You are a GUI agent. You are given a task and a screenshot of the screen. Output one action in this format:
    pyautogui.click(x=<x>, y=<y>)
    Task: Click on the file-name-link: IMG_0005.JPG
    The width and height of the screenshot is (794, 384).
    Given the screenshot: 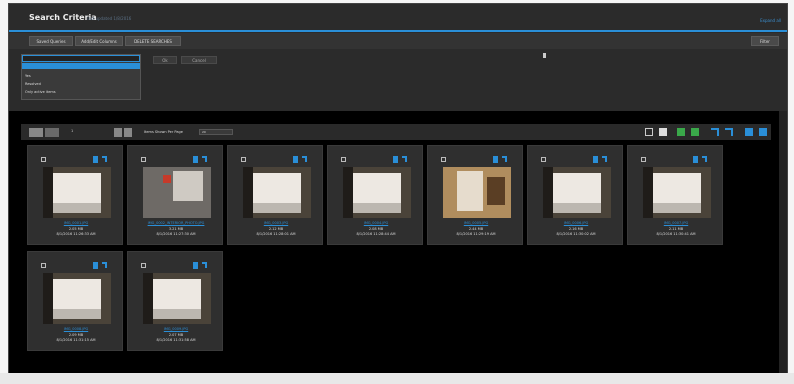 What is the action you would take?
    pyautogui.click(x=476, y=223)
    